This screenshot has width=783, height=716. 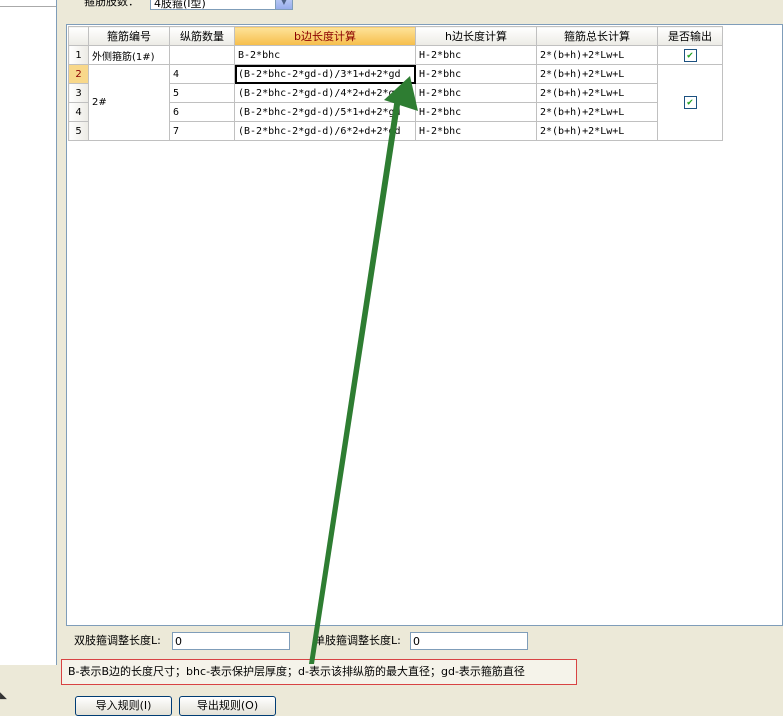 I want to click on header-row: 箍筋编号 纵筋数量 b边长度计算 h边长度计算 箍筋总长计算 是否输出, so click(x=395, y=36).